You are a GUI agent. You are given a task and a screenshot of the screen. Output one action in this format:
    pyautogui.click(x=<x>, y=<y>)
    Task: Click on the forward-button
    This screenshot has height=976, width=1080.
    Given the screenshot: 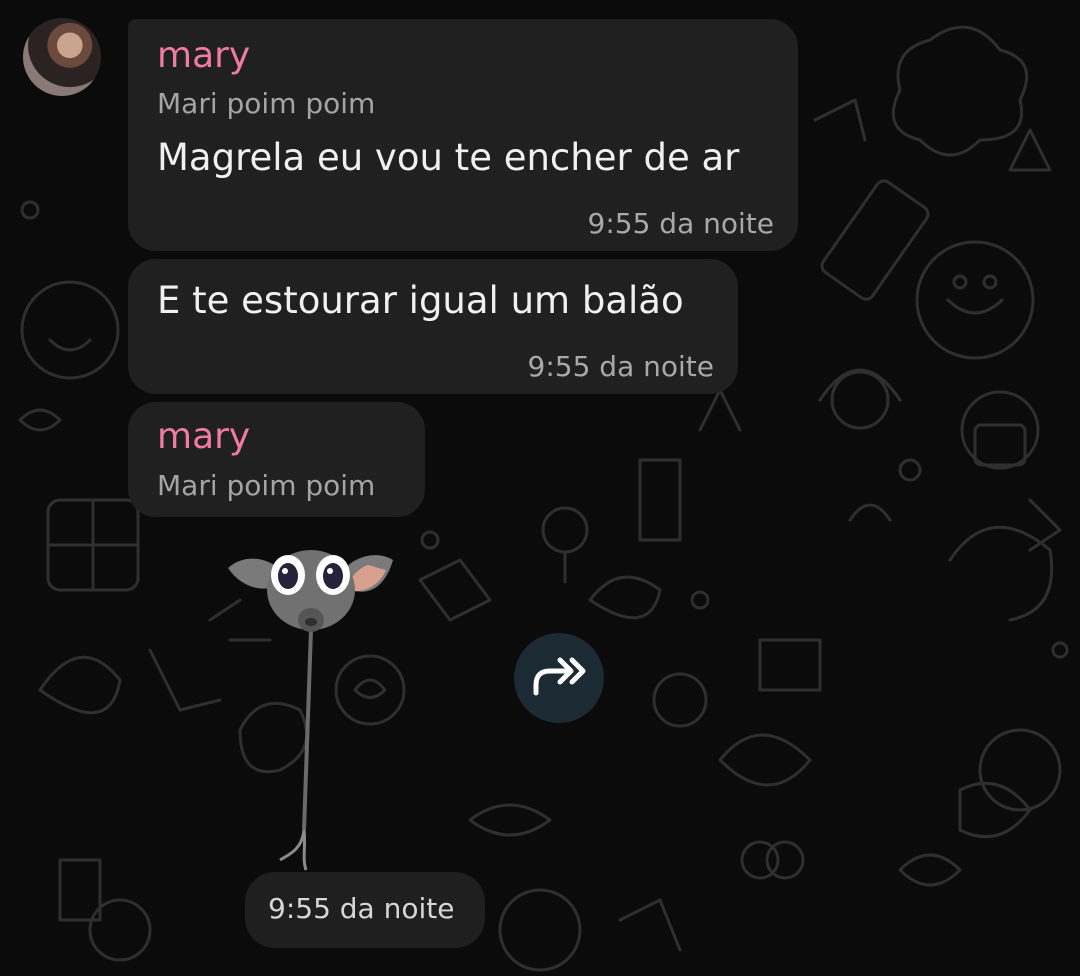 What is the action you would take?
    pyautogui.click(x=559, y=678)
    